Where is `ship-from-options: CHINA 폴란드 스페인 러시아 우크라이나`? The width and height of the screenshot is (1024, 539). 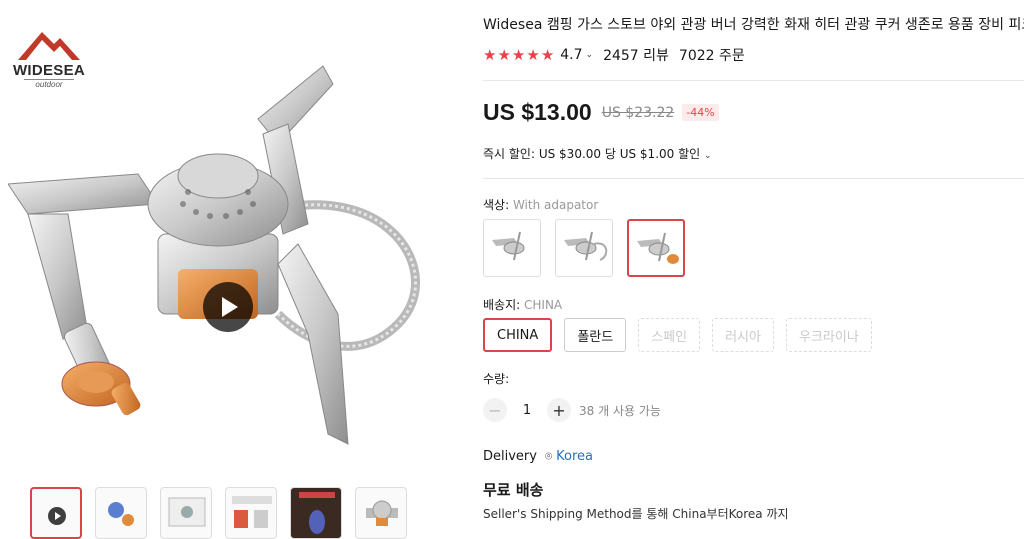
ship-from-options: CHINA 폴란드 스페인 러시아 우크라이나 is located at coordinates (677, 335).